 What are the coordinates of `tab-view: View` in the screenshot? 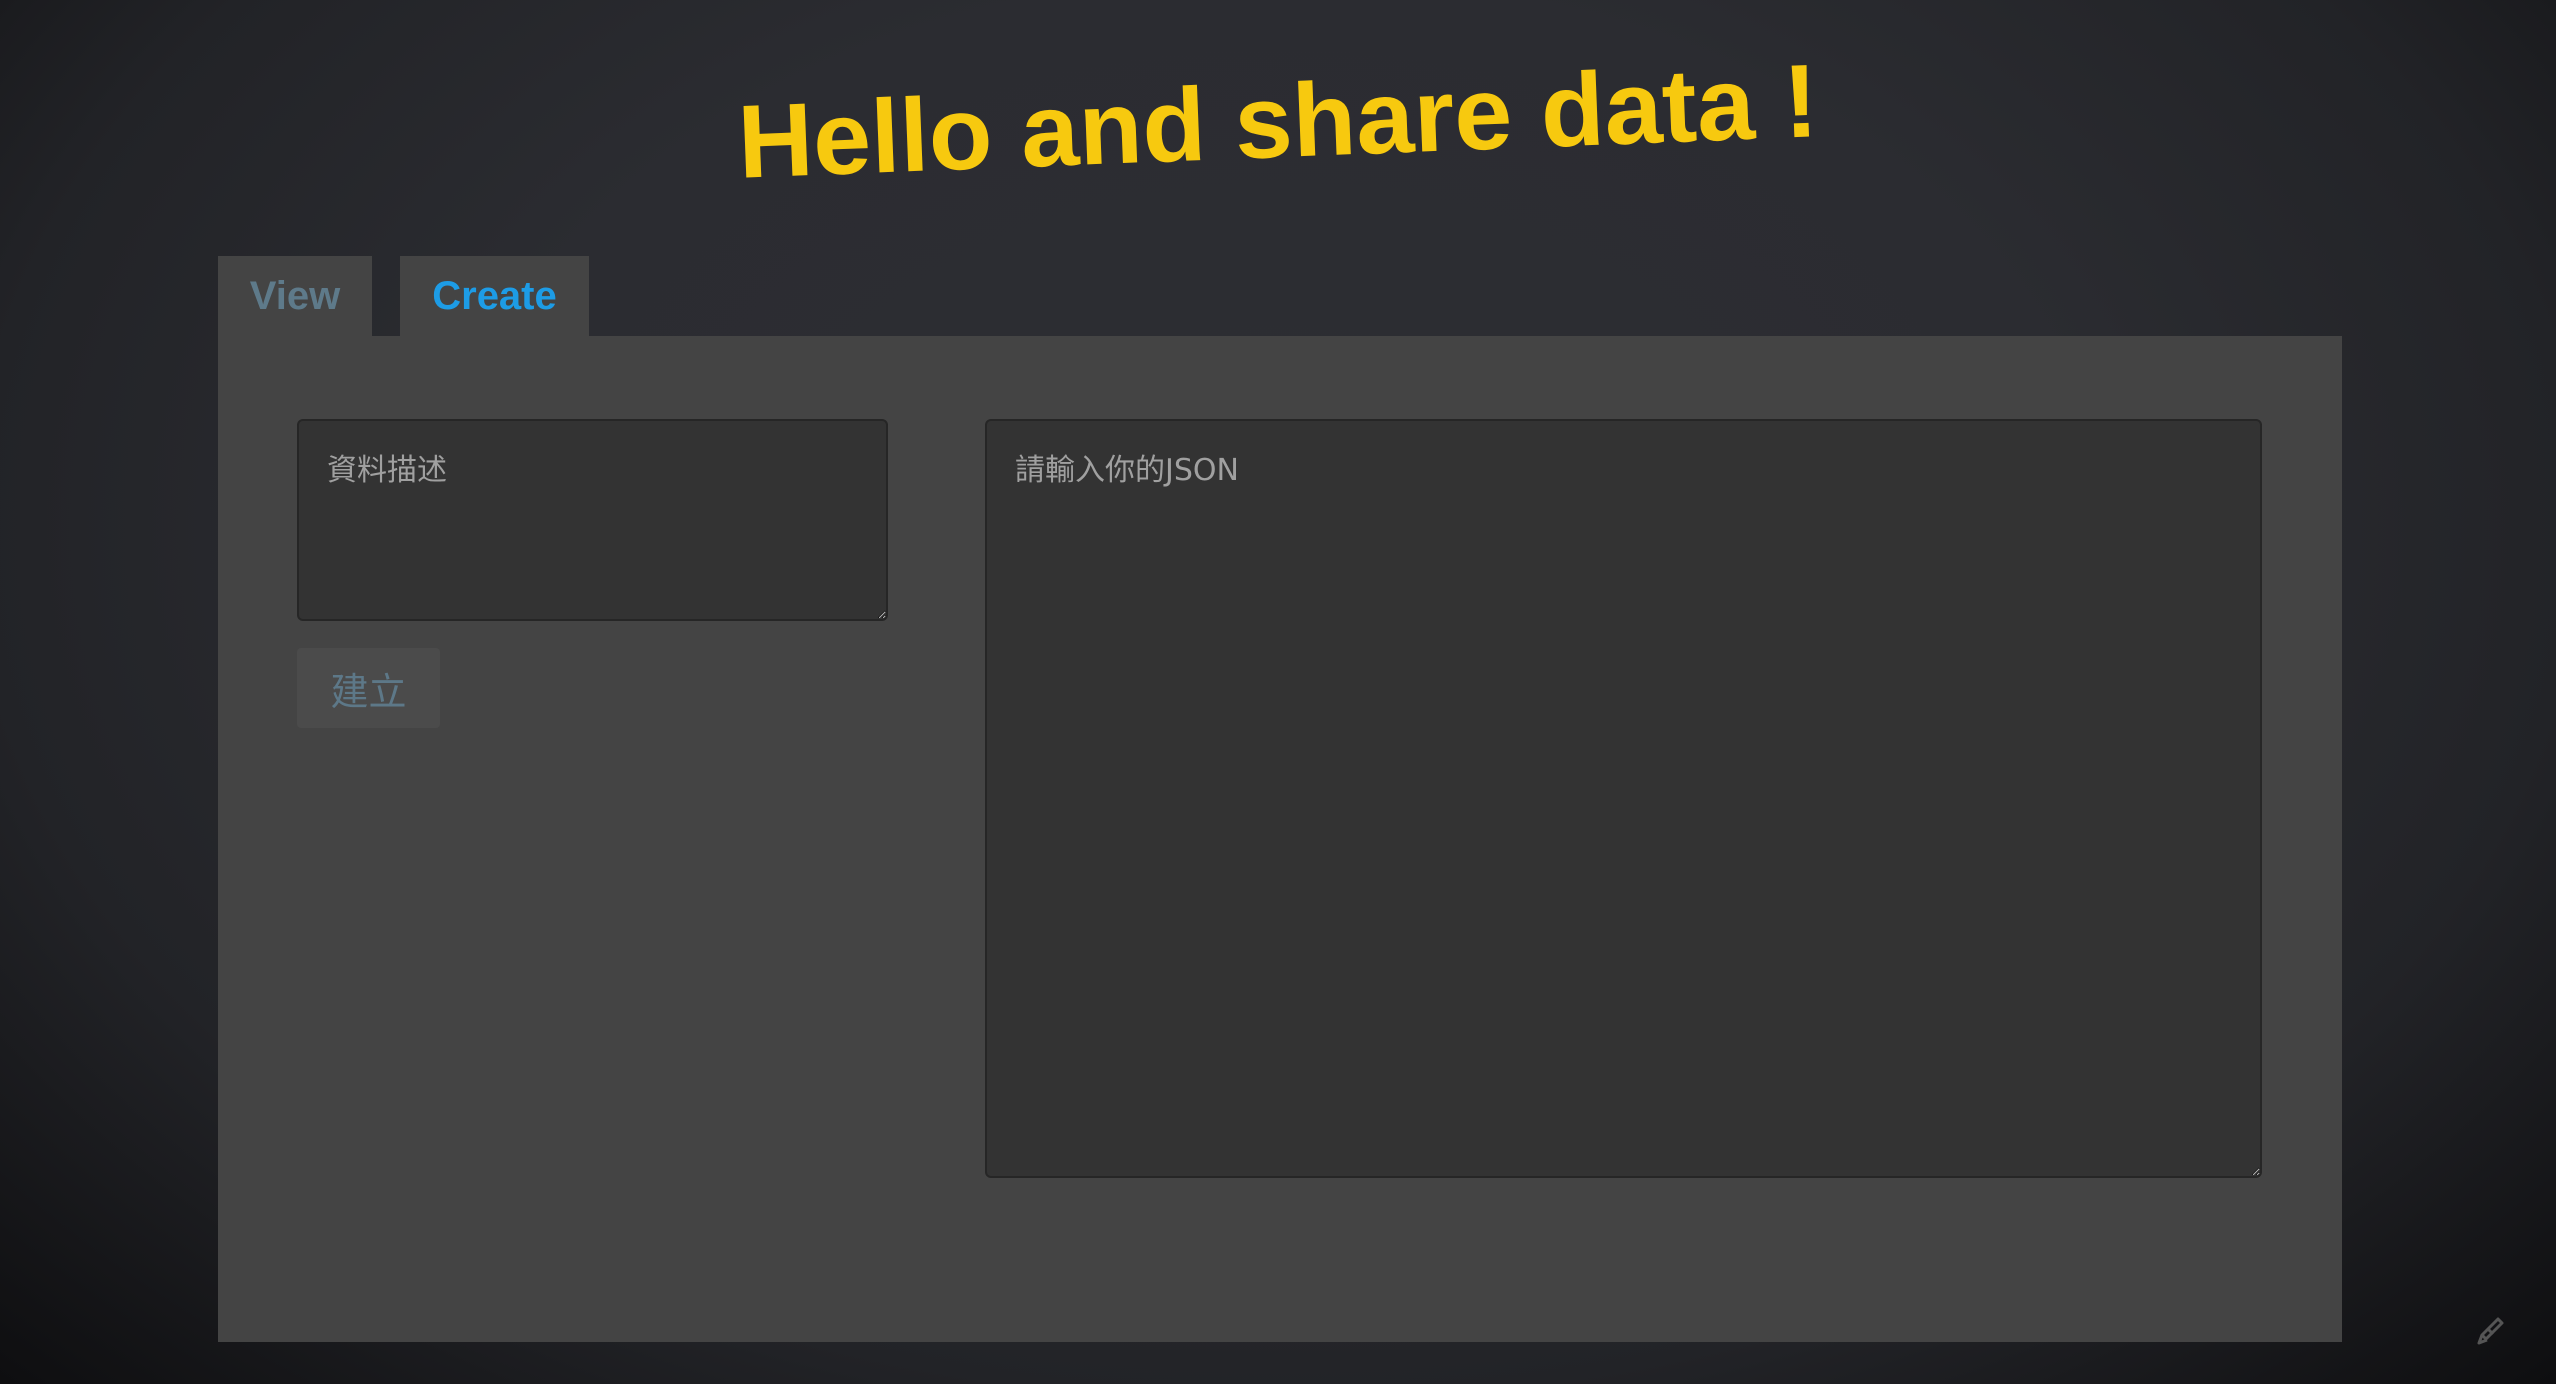 It's located at (295, 296).